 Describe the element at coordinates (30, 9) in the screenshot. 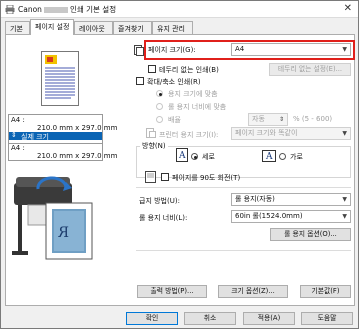

I see `title-prefix: Canon` at that location.